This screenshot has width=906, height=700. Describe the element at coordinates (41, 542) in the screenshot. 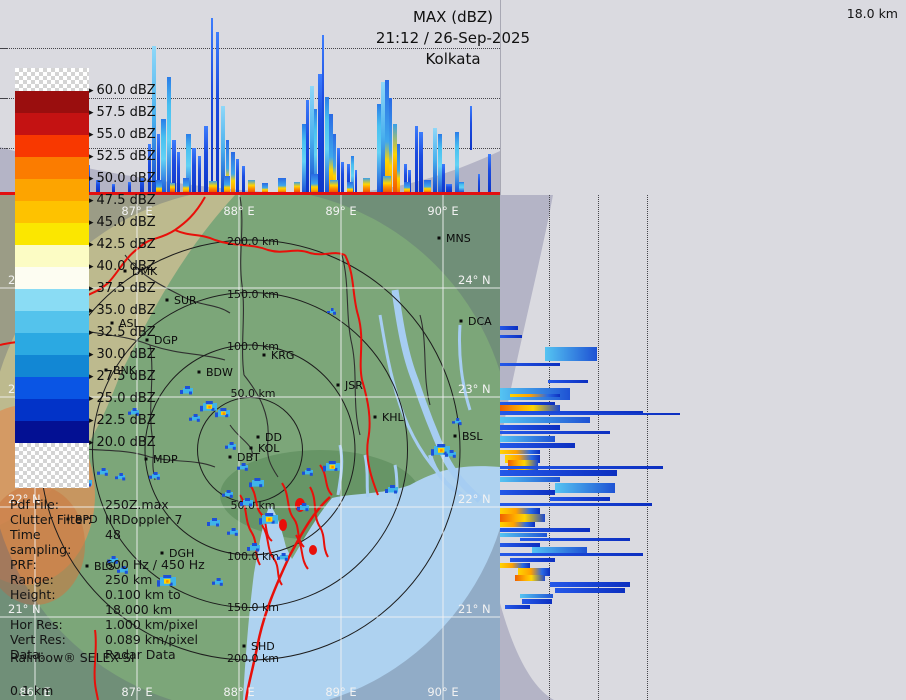

I see `info-label: Time sampling:` at that location.